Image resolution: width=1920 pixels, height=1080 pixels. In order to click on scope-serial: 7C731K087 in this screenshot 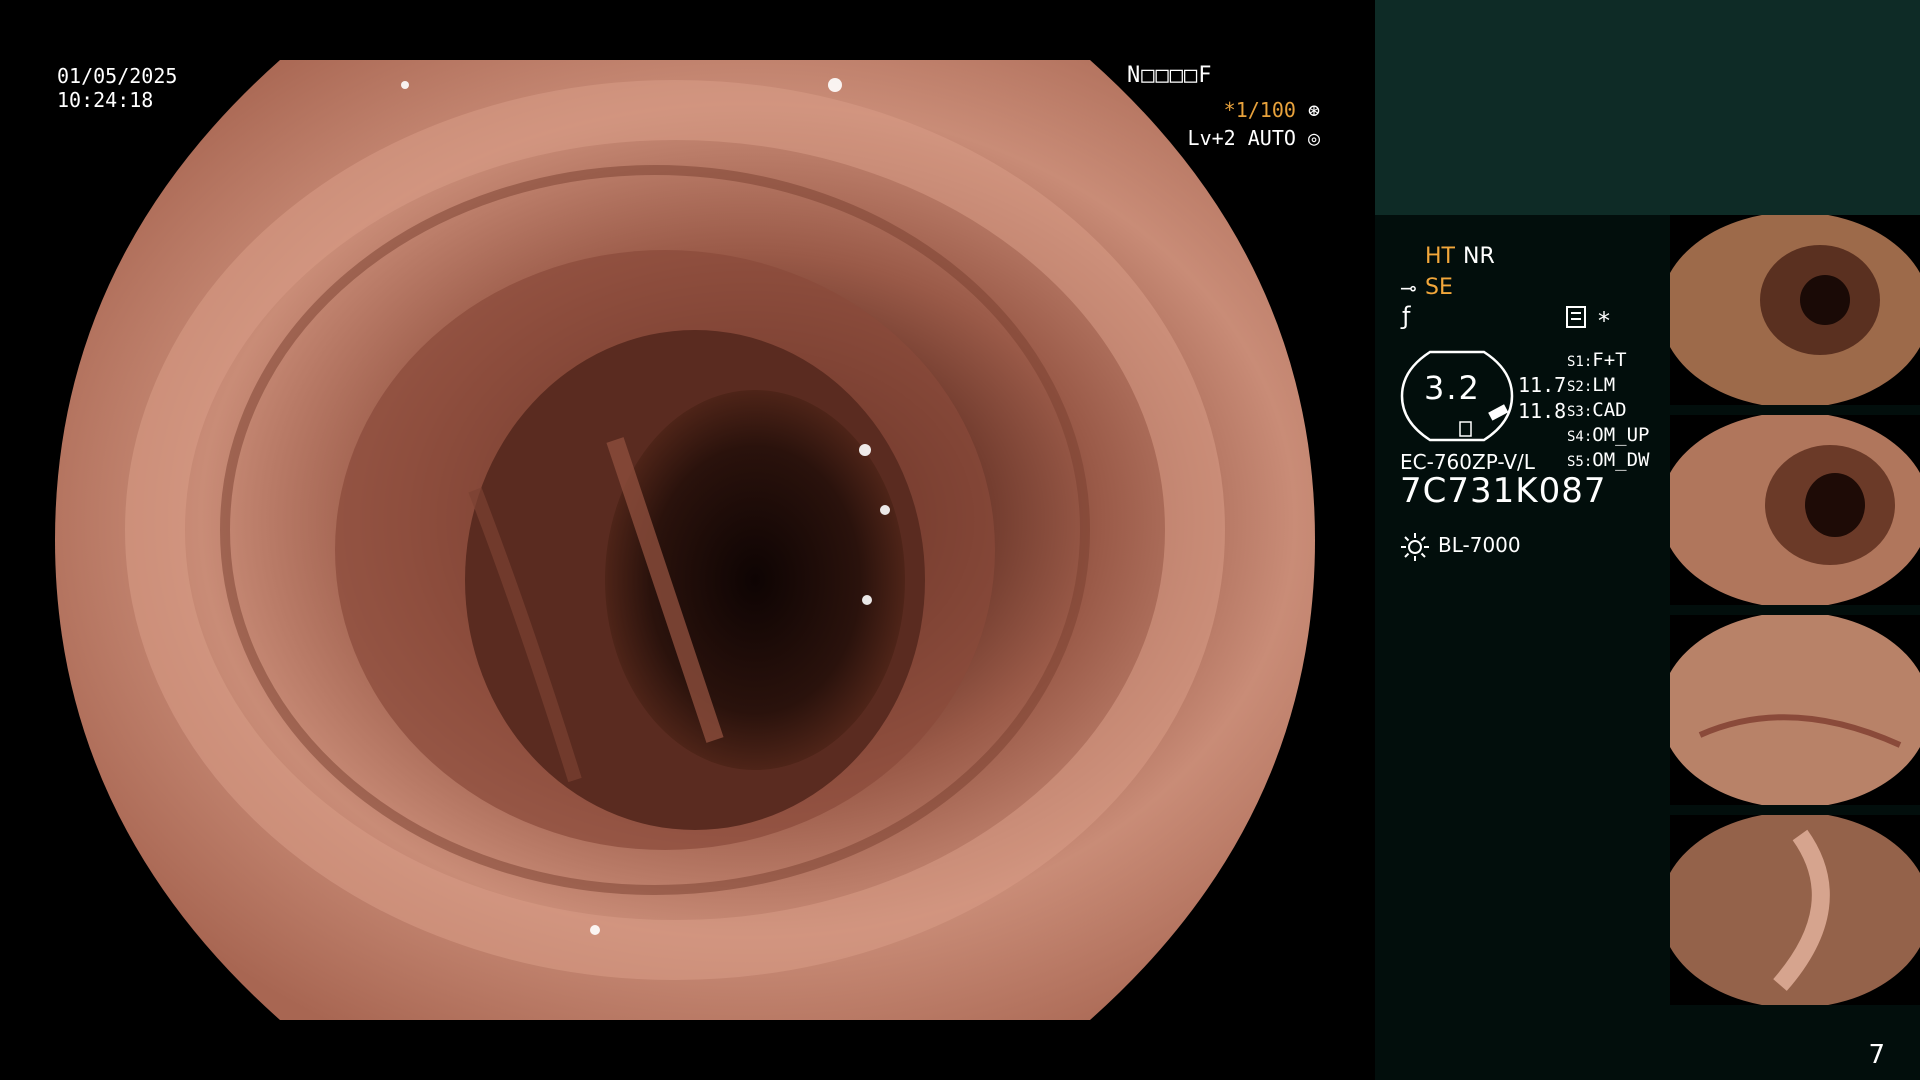, I will do `click(1503, 491)`.